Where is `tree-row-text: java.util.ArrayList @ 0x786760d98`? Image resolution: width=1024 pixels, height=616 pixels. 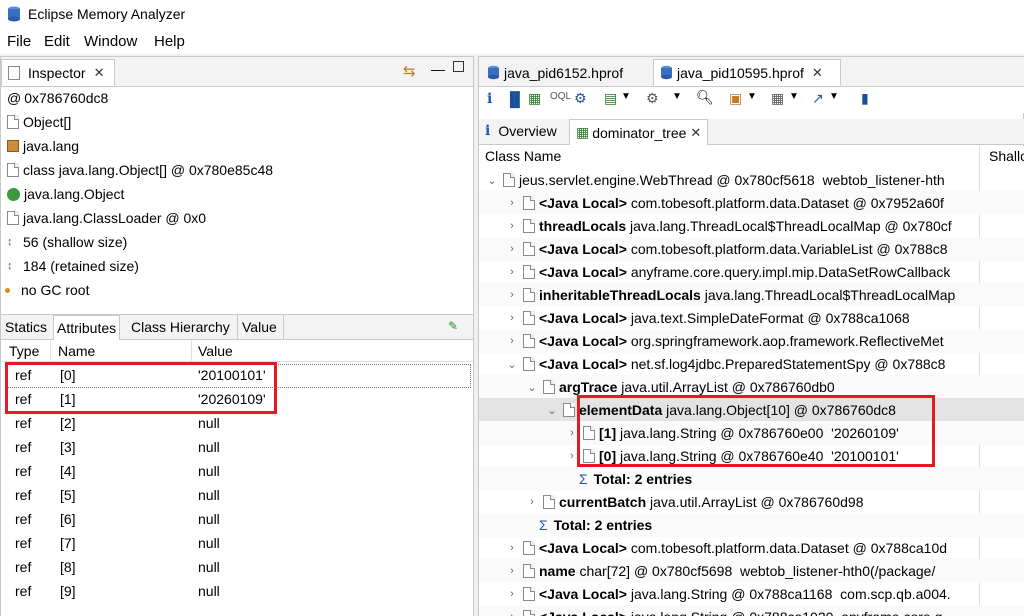 tree-row-text: java.util.ArrayList @ 0x786760d98 is located at coordinates (755, 502).